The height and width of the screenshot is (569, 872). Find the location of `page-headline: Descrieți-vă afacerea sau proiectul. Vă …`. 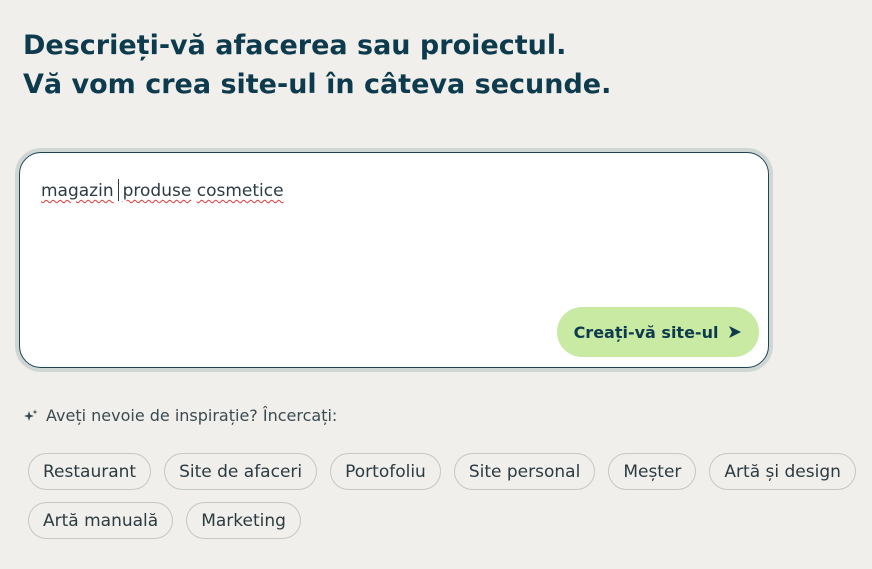

page-headline: Descrieți-vă afacerea sau proiectul. Vă … is located at coordinates (317, 65).